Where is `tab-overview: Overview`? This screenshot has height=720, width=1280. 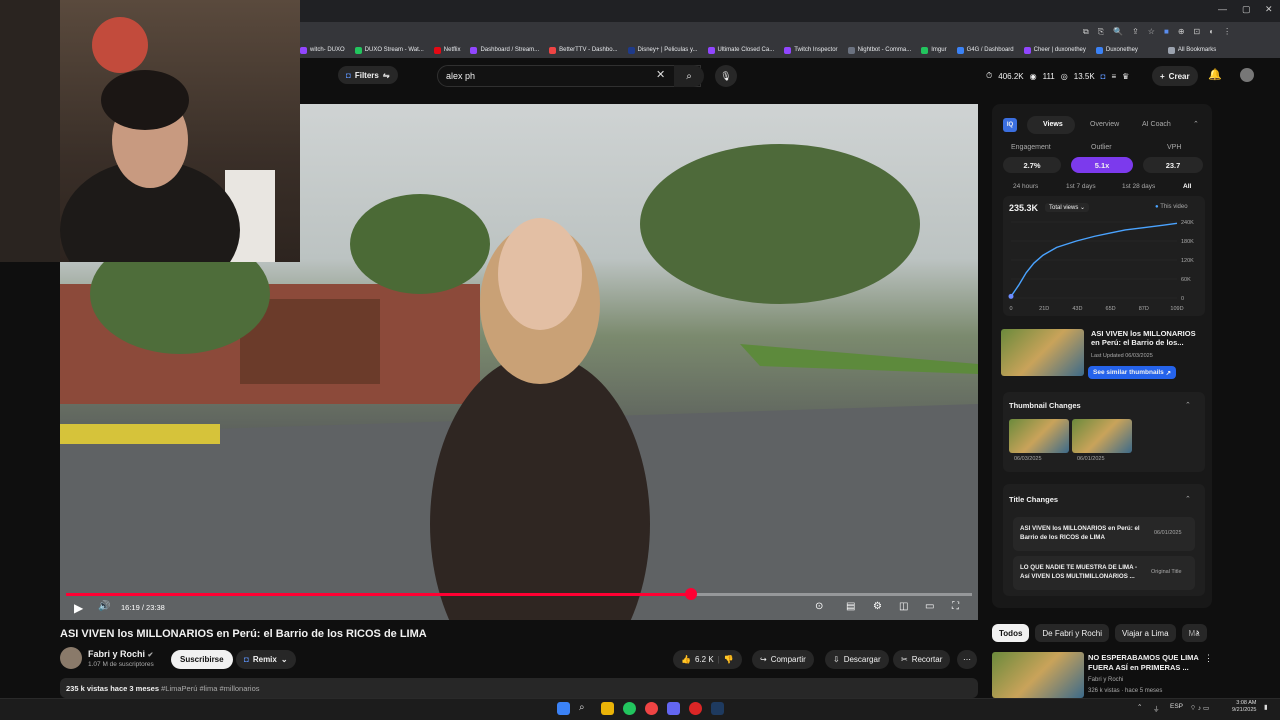
tab-overview: Overview is located at coordinates (1104, 124).